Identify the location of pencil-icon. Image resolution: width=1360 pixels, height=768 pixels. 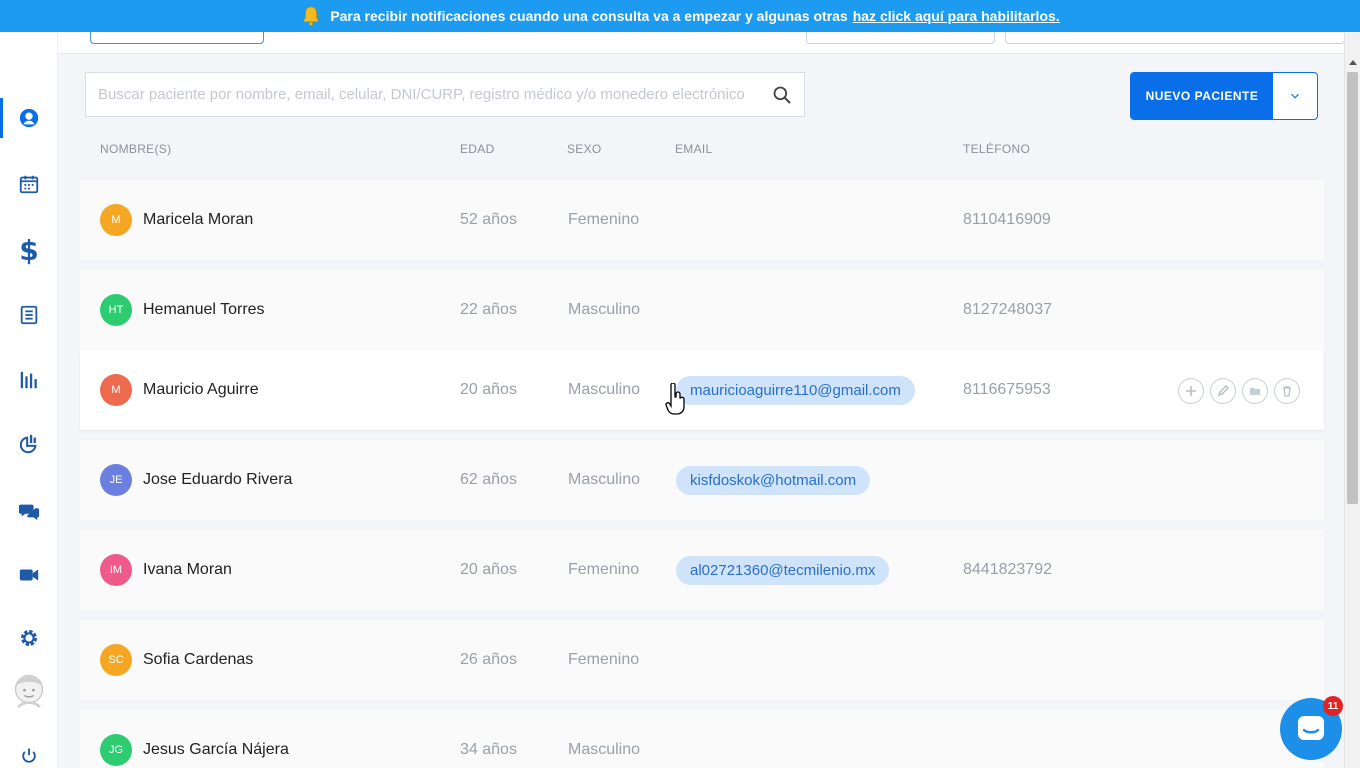
(1223, 391).